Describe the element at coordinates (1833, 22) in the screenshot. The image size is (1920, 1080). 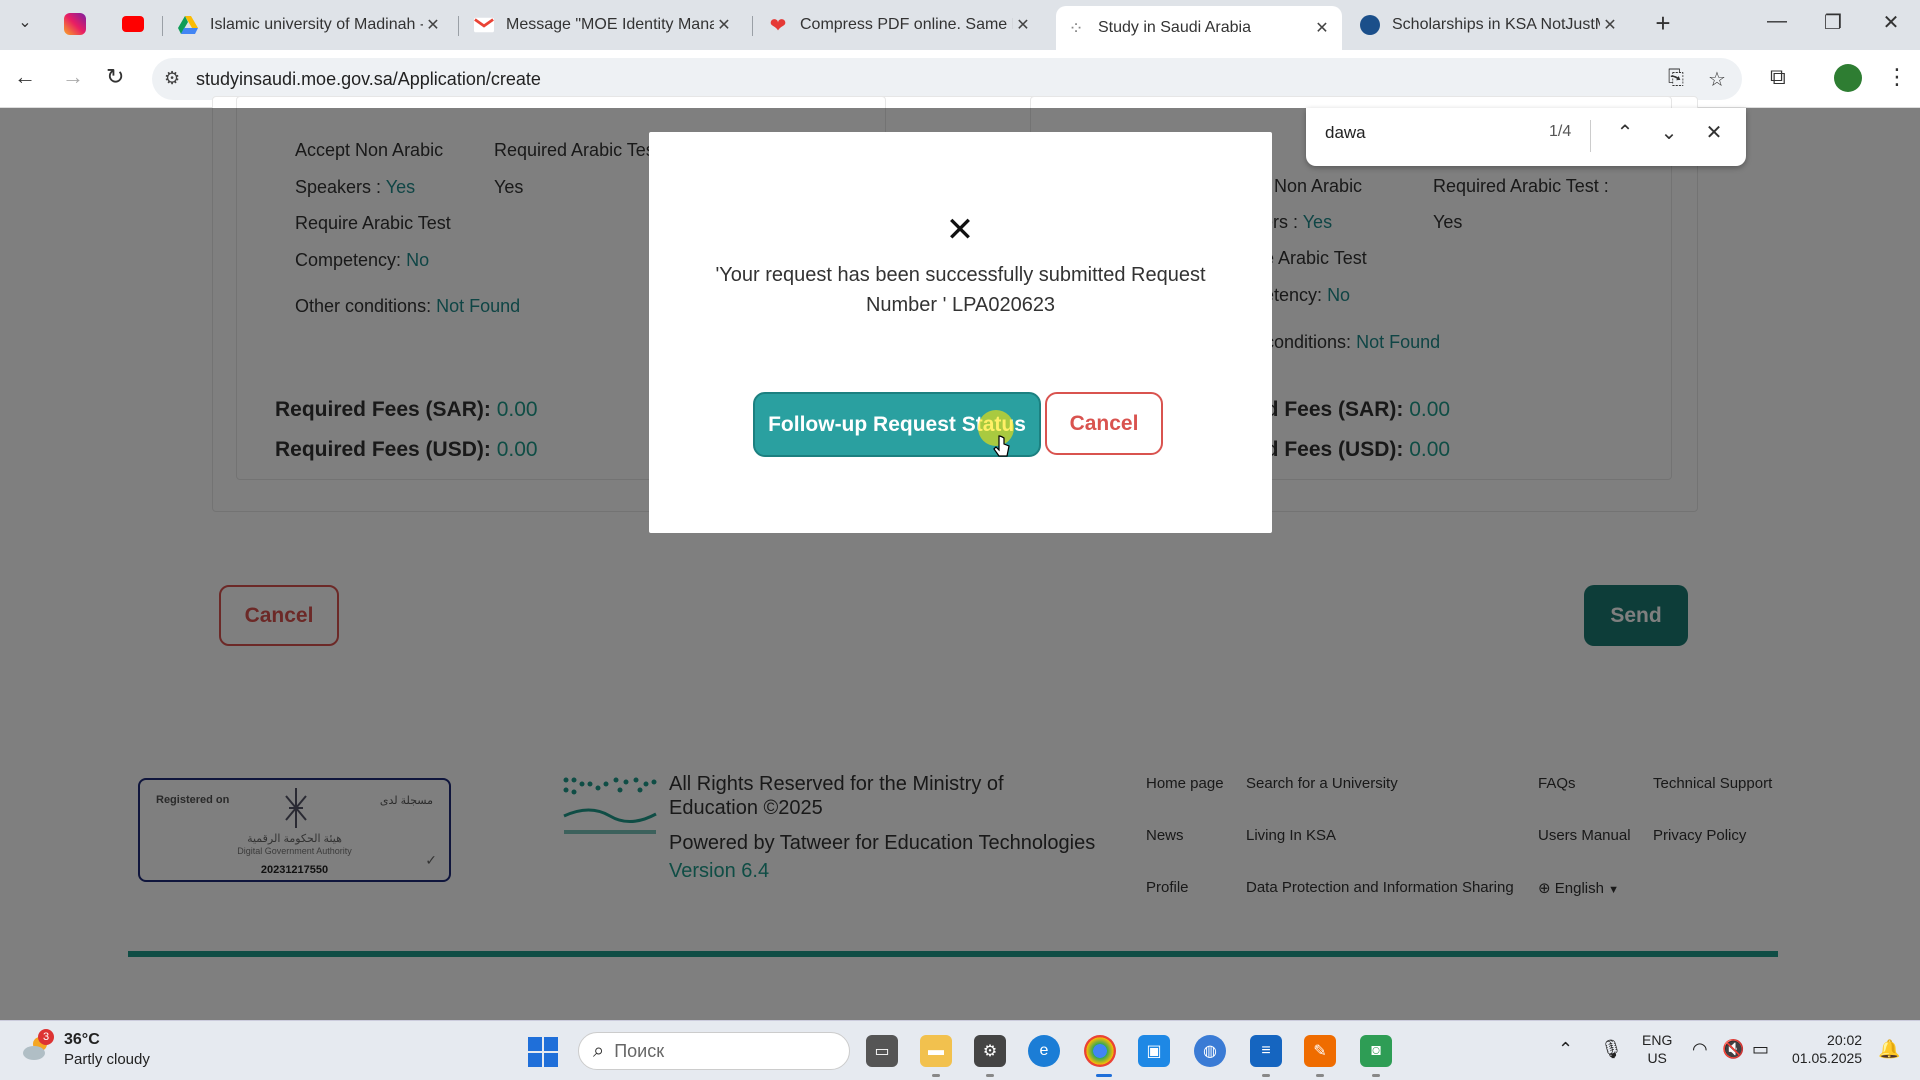
I see `restore-icon: ❐` at that location.